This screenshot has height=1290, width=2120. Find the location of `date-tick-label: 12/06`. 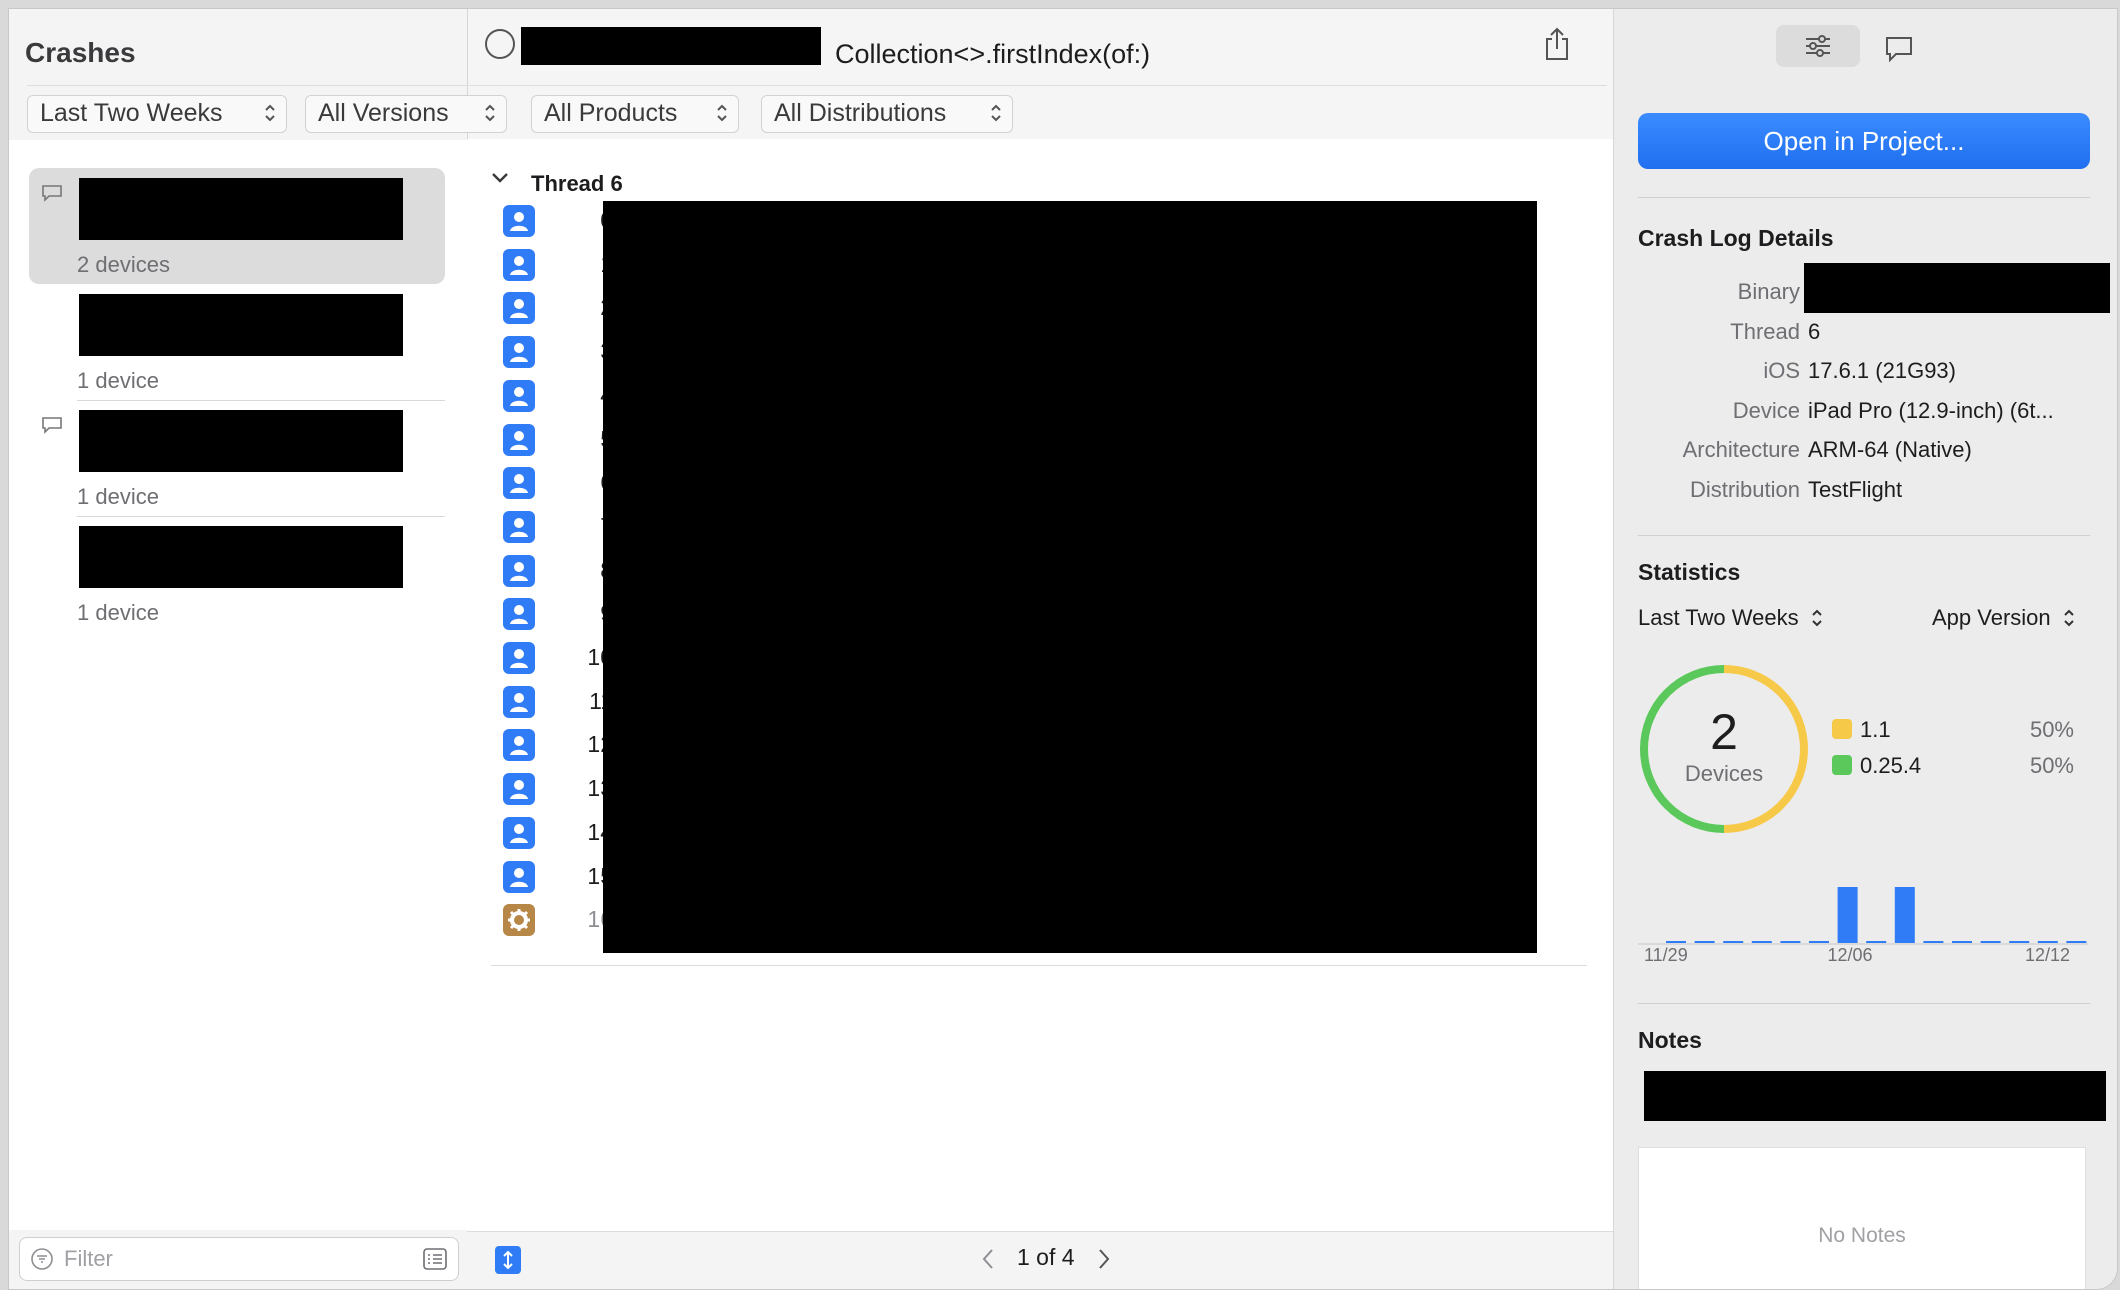

date-tick-label: 12/06 is located at coordinates (1850, 955).